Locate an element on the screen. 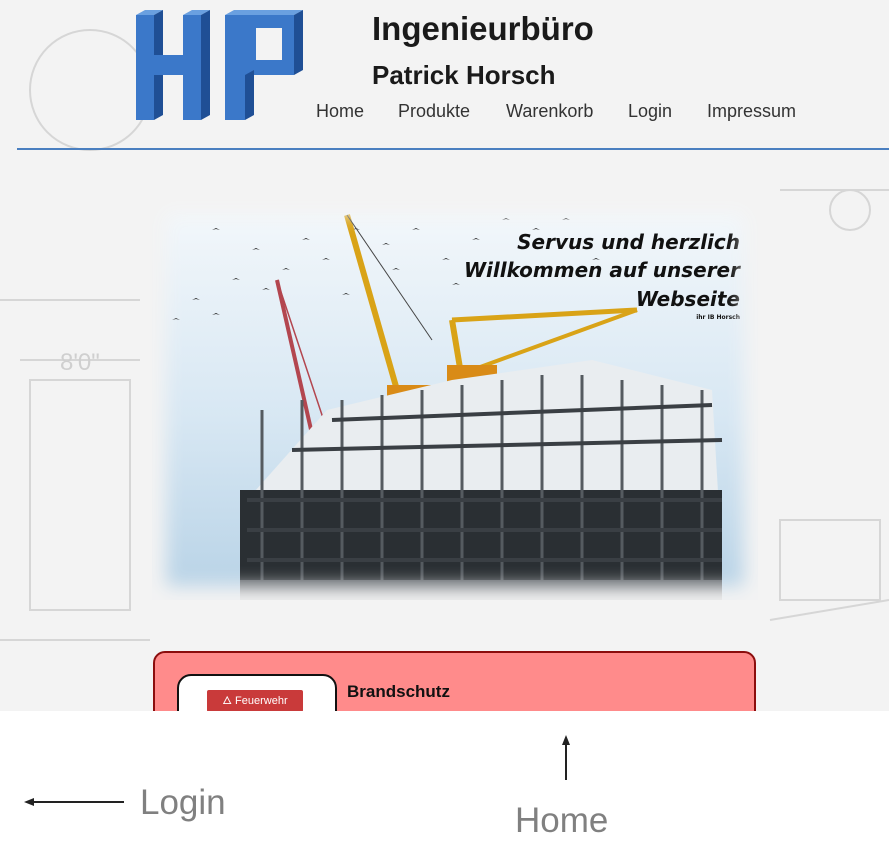 Image resolution: width=889 pixels, height=841 pixels. main-nav: Home Produkte Warenkorb Login Impressum is located at coordinates (444, 113).